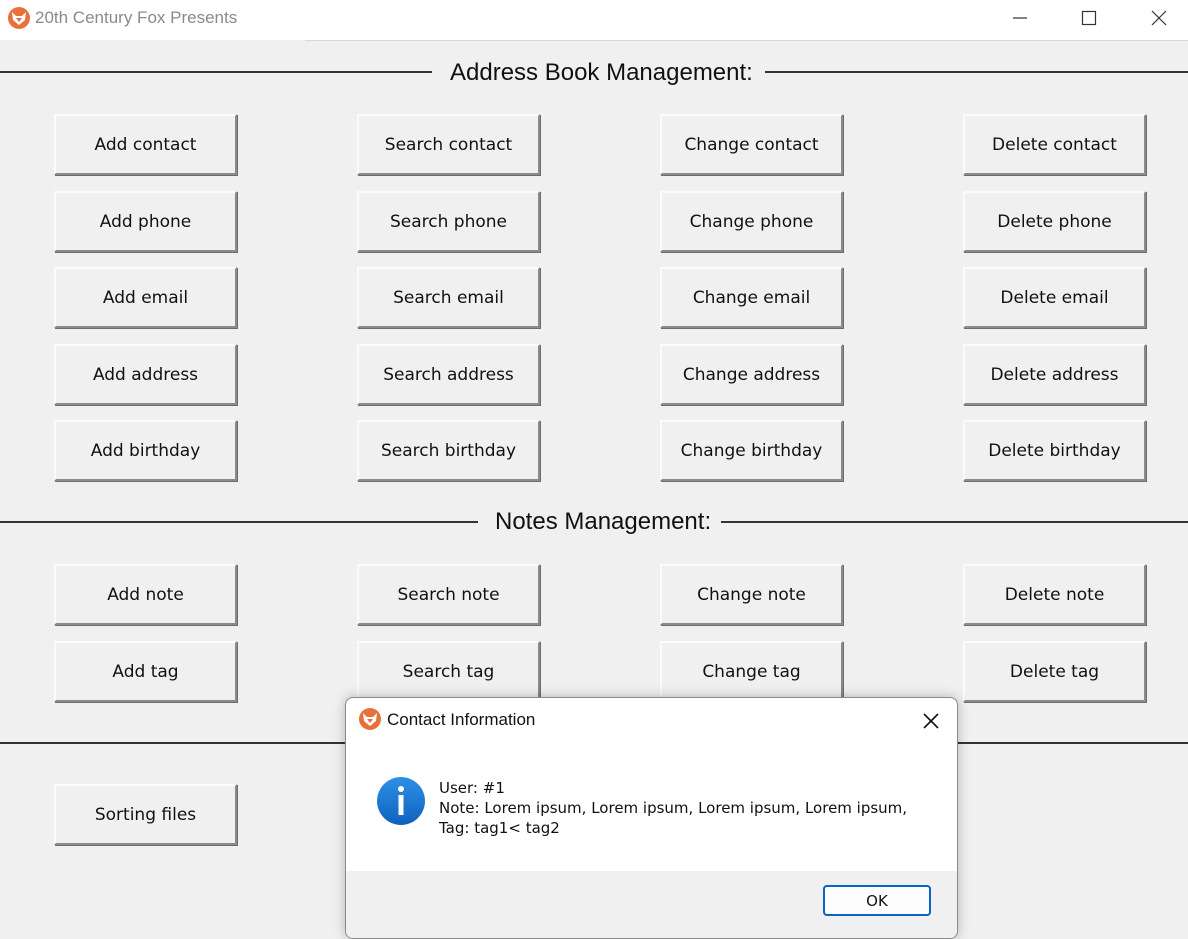 The image size is (1188, 939). I want to click on delete-tag-button: Delete tag, so click(1054, 671).